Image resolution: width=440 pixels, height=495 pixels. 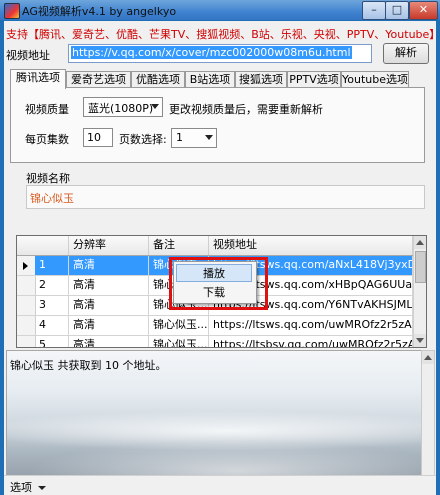 What do you see at coordinates (220, 10) in the screenshot?
I see `title-bar: AG视频解析v4.1 by angelkyo – □ ✕` at bounding box center [220, 10].